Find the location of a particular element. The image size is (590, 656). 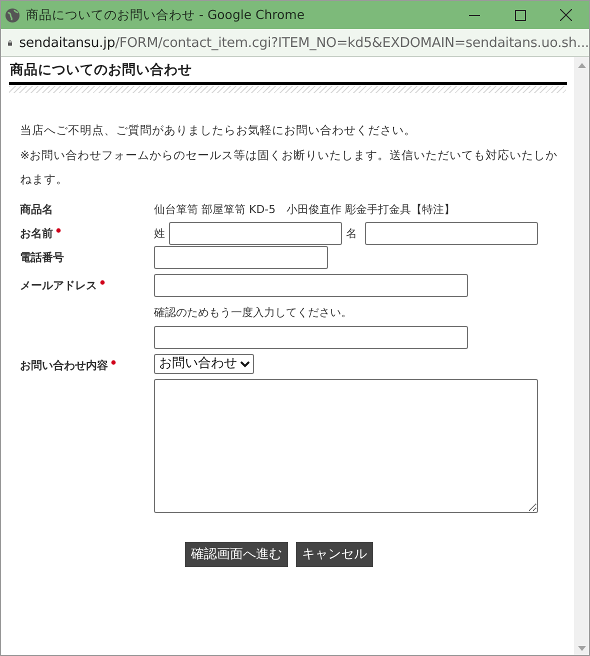

field-label: お名前 is located at coordinates (36, 233).